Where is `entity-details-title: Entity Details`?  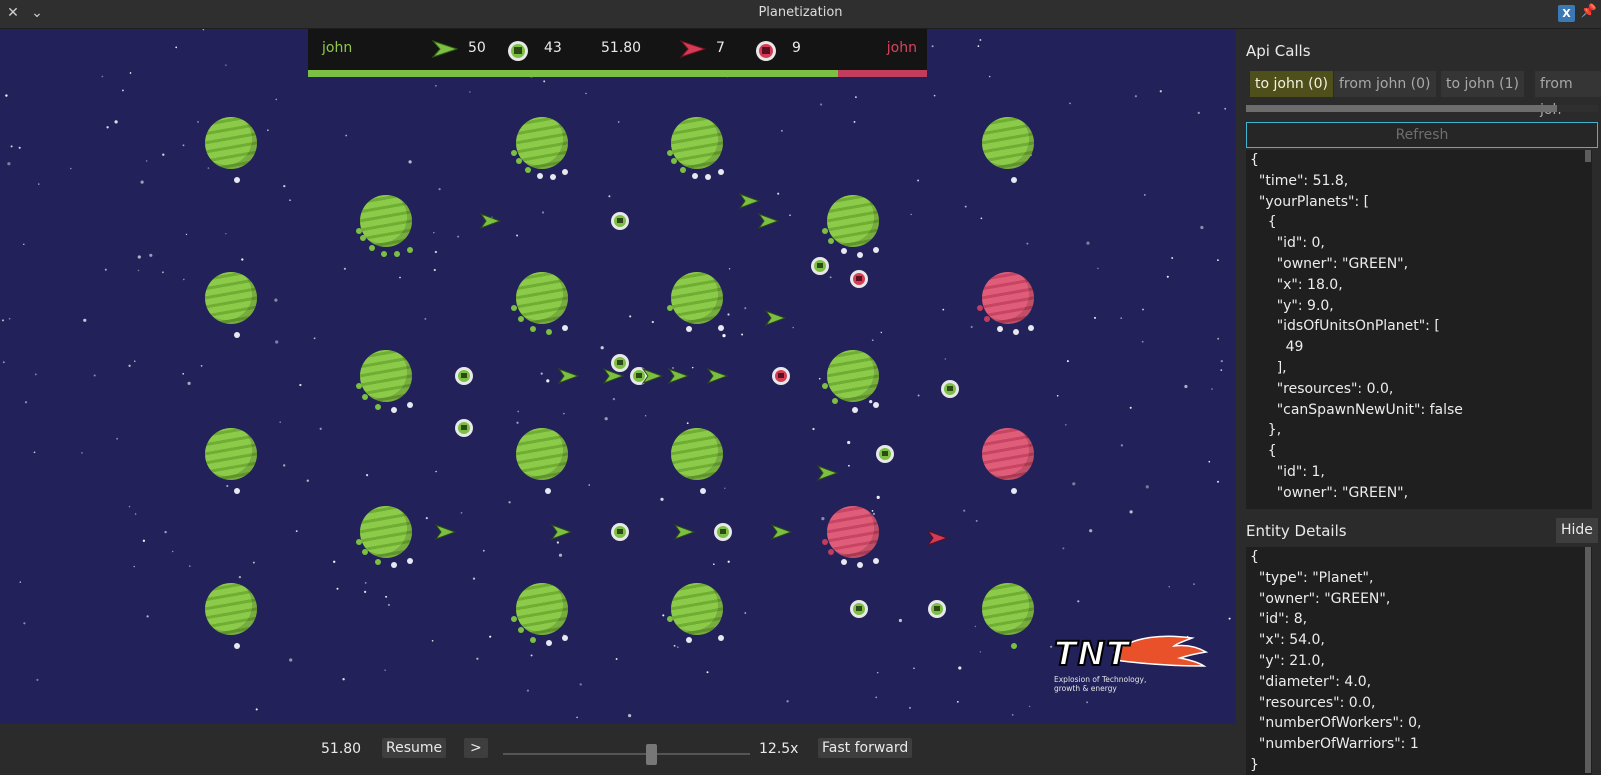
entity-details-title: Entity Details is located at coordinates (1296, 531).